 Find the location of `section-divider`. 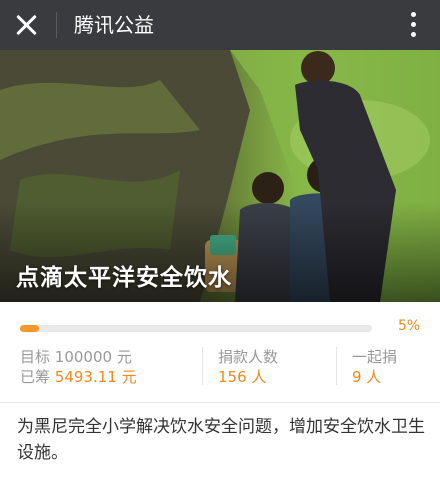

section-divider is located at coordinates (220, 402).